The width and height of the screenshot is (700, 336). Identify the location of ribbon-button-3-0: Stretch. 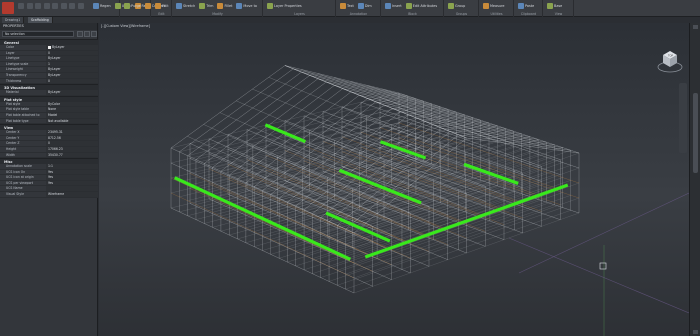
(185, 5).